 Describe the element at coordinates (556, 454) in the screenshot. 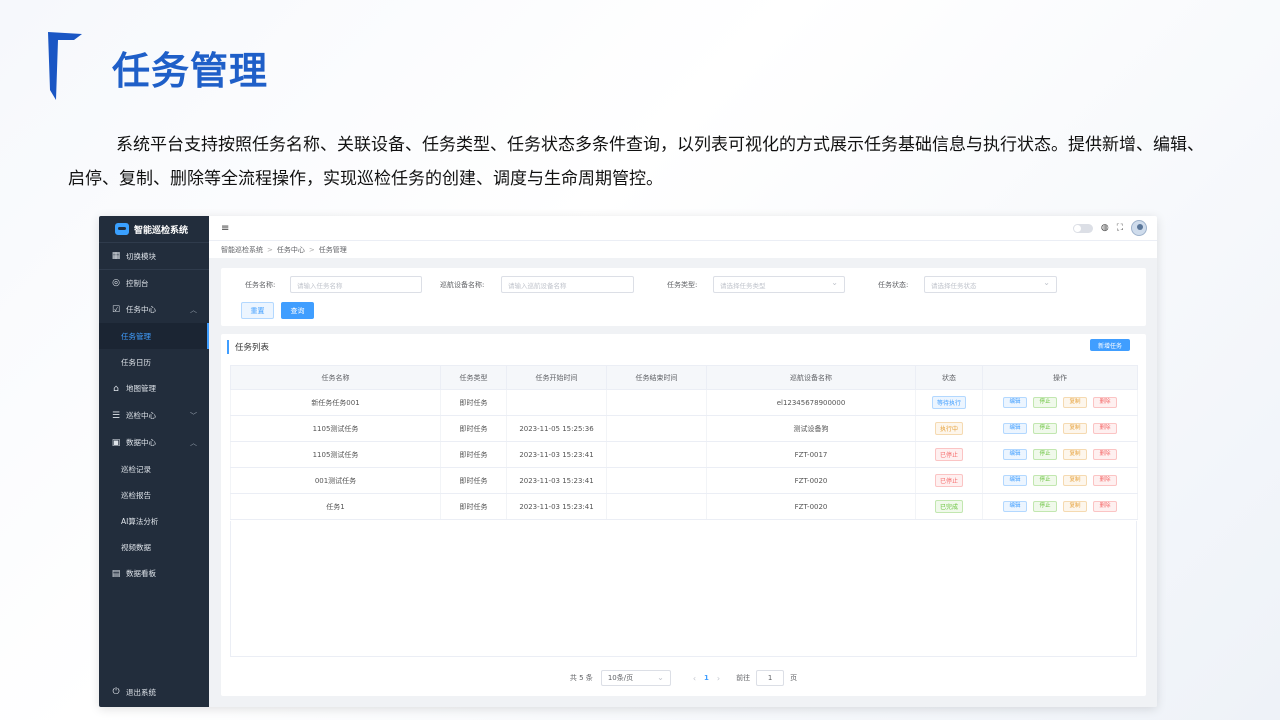

I see `start-time-cell: 2023-11-03 15:23:41` at that location.